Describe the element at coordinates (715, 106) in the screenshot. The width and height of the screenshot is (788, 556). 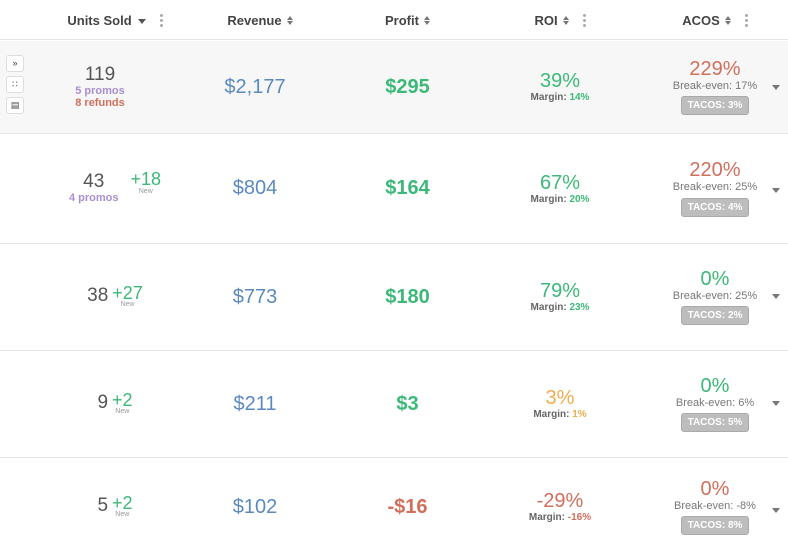
I see `tacos-badge: TACOS: 3%` at that location.